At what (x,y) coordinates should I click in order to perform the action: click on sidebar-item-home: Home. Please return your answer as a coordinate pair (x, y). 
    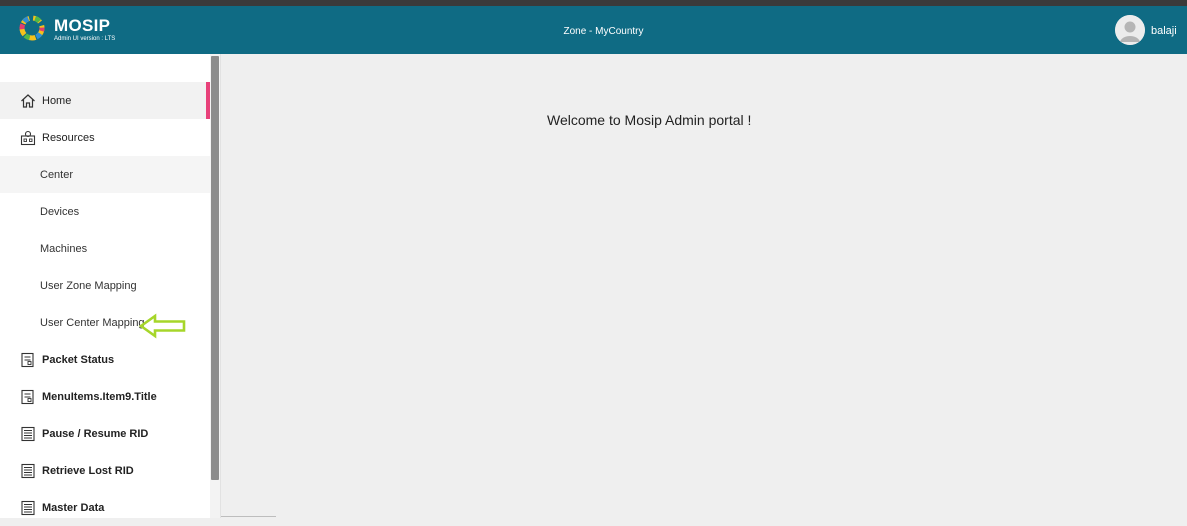
    Looking at the image, I should click on (105, 100).